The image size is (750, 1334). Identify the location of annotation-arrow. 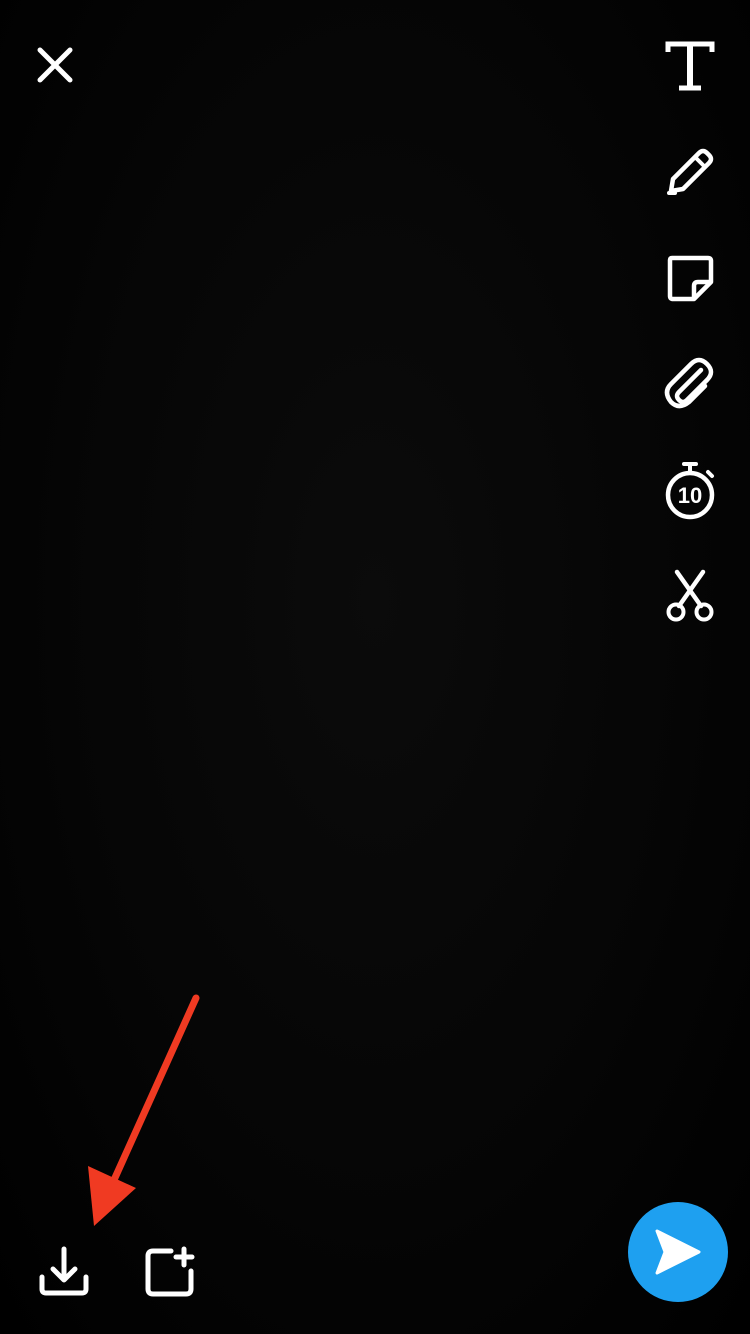
(144, 1110).